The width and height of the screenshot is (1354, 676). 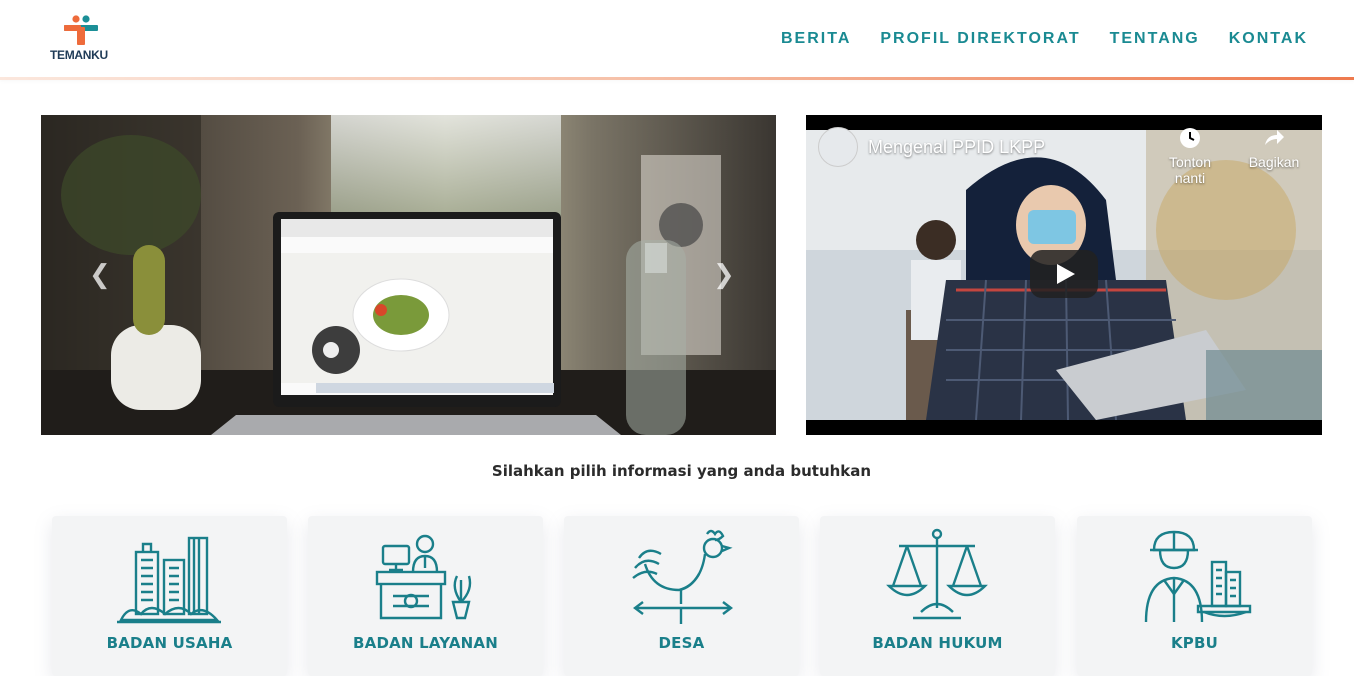 I want to click on share-label: Bagikan, so click(x=1274, y=162).